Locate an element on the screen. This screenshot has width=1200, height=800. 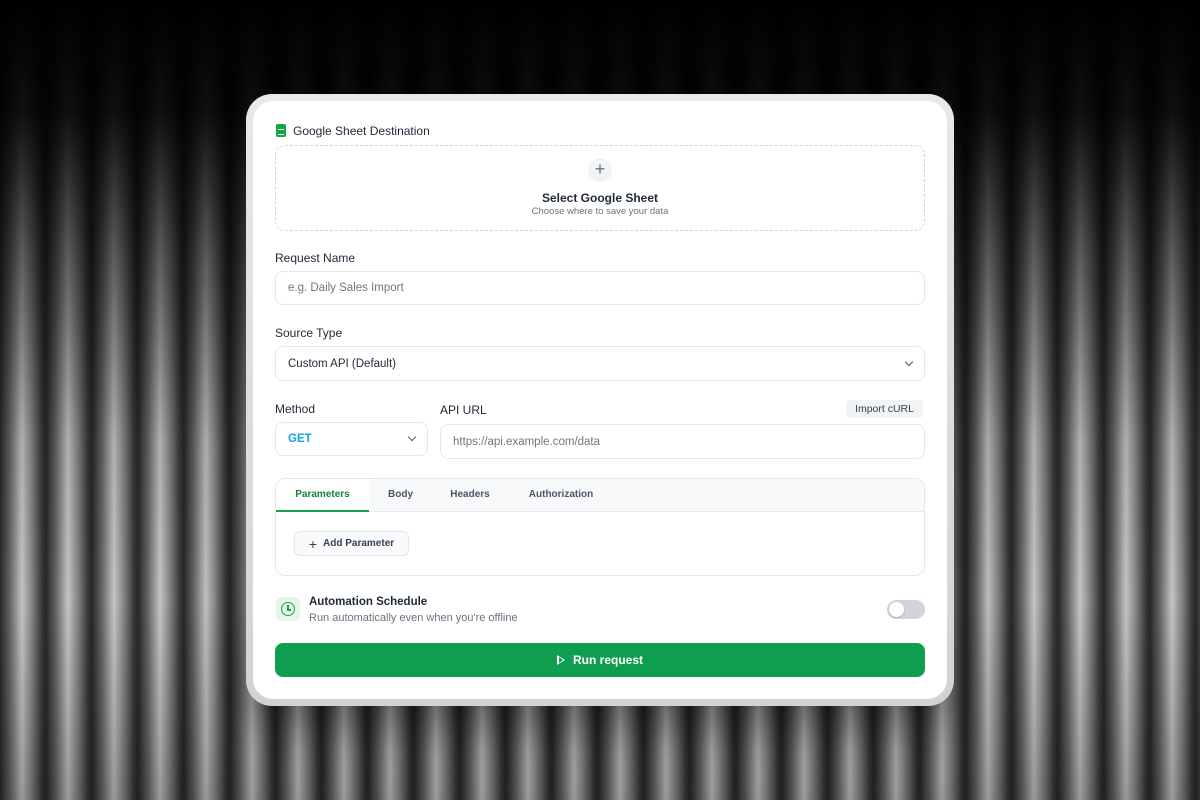
method-label: Method is located at coordinates (295, 409).